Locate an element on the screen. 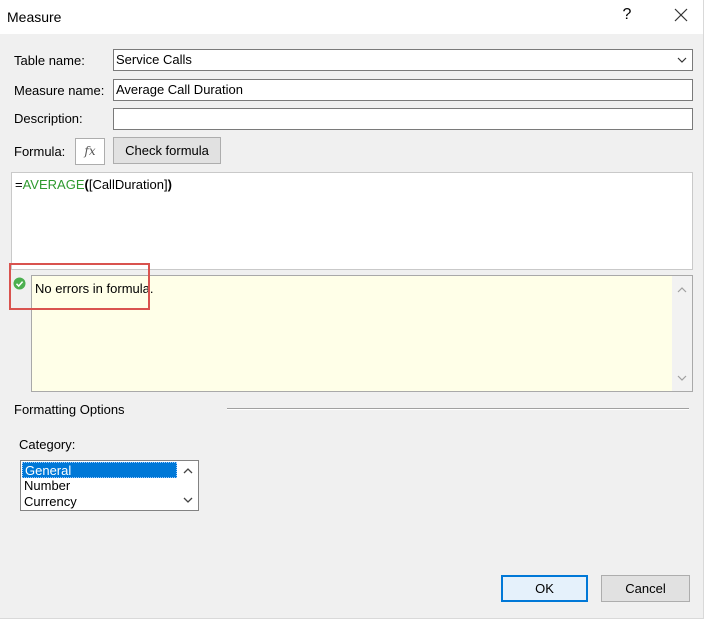 The image size is (704, 619). formula-label: Formula: is located at coordinates (40, 151).